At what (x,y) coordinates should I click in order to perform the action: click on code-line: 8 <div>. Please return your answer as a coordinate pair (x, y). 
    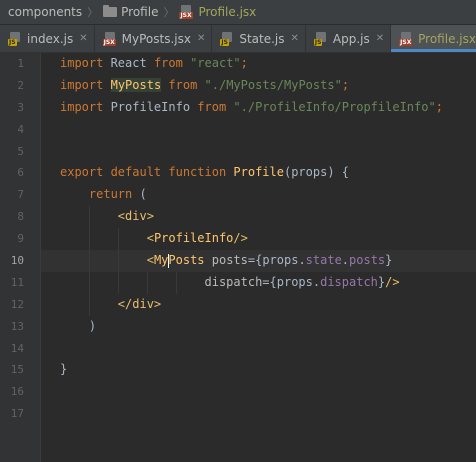
    Looking at the image, I should click on (238, 217).